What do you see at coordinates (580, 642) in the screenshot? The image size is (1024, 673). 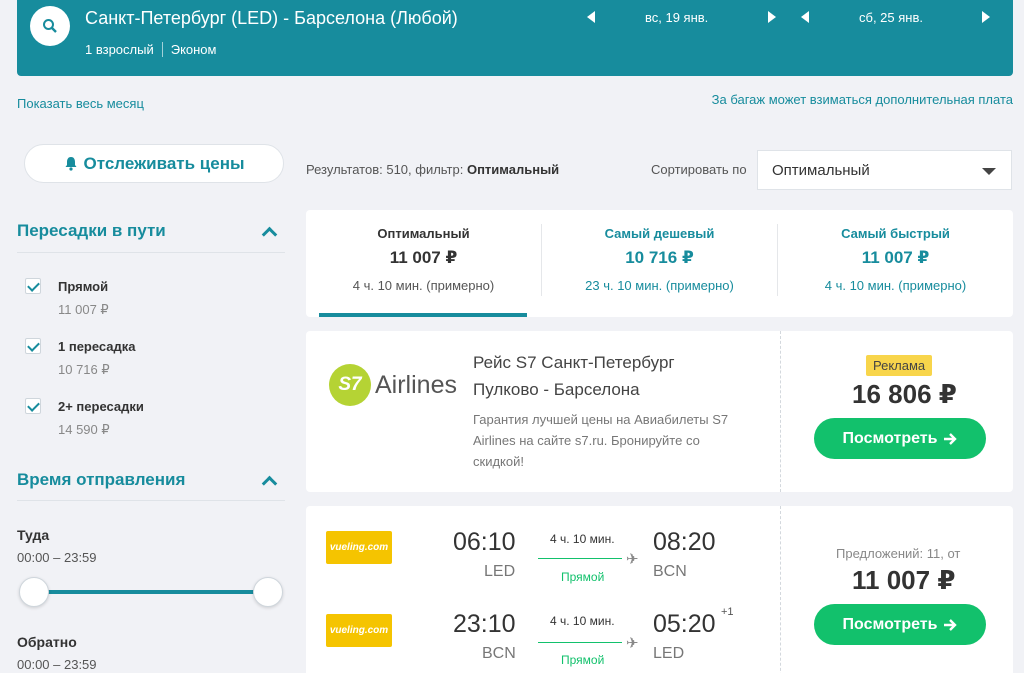 I see `flight-line` at bounding box center [580, 642].